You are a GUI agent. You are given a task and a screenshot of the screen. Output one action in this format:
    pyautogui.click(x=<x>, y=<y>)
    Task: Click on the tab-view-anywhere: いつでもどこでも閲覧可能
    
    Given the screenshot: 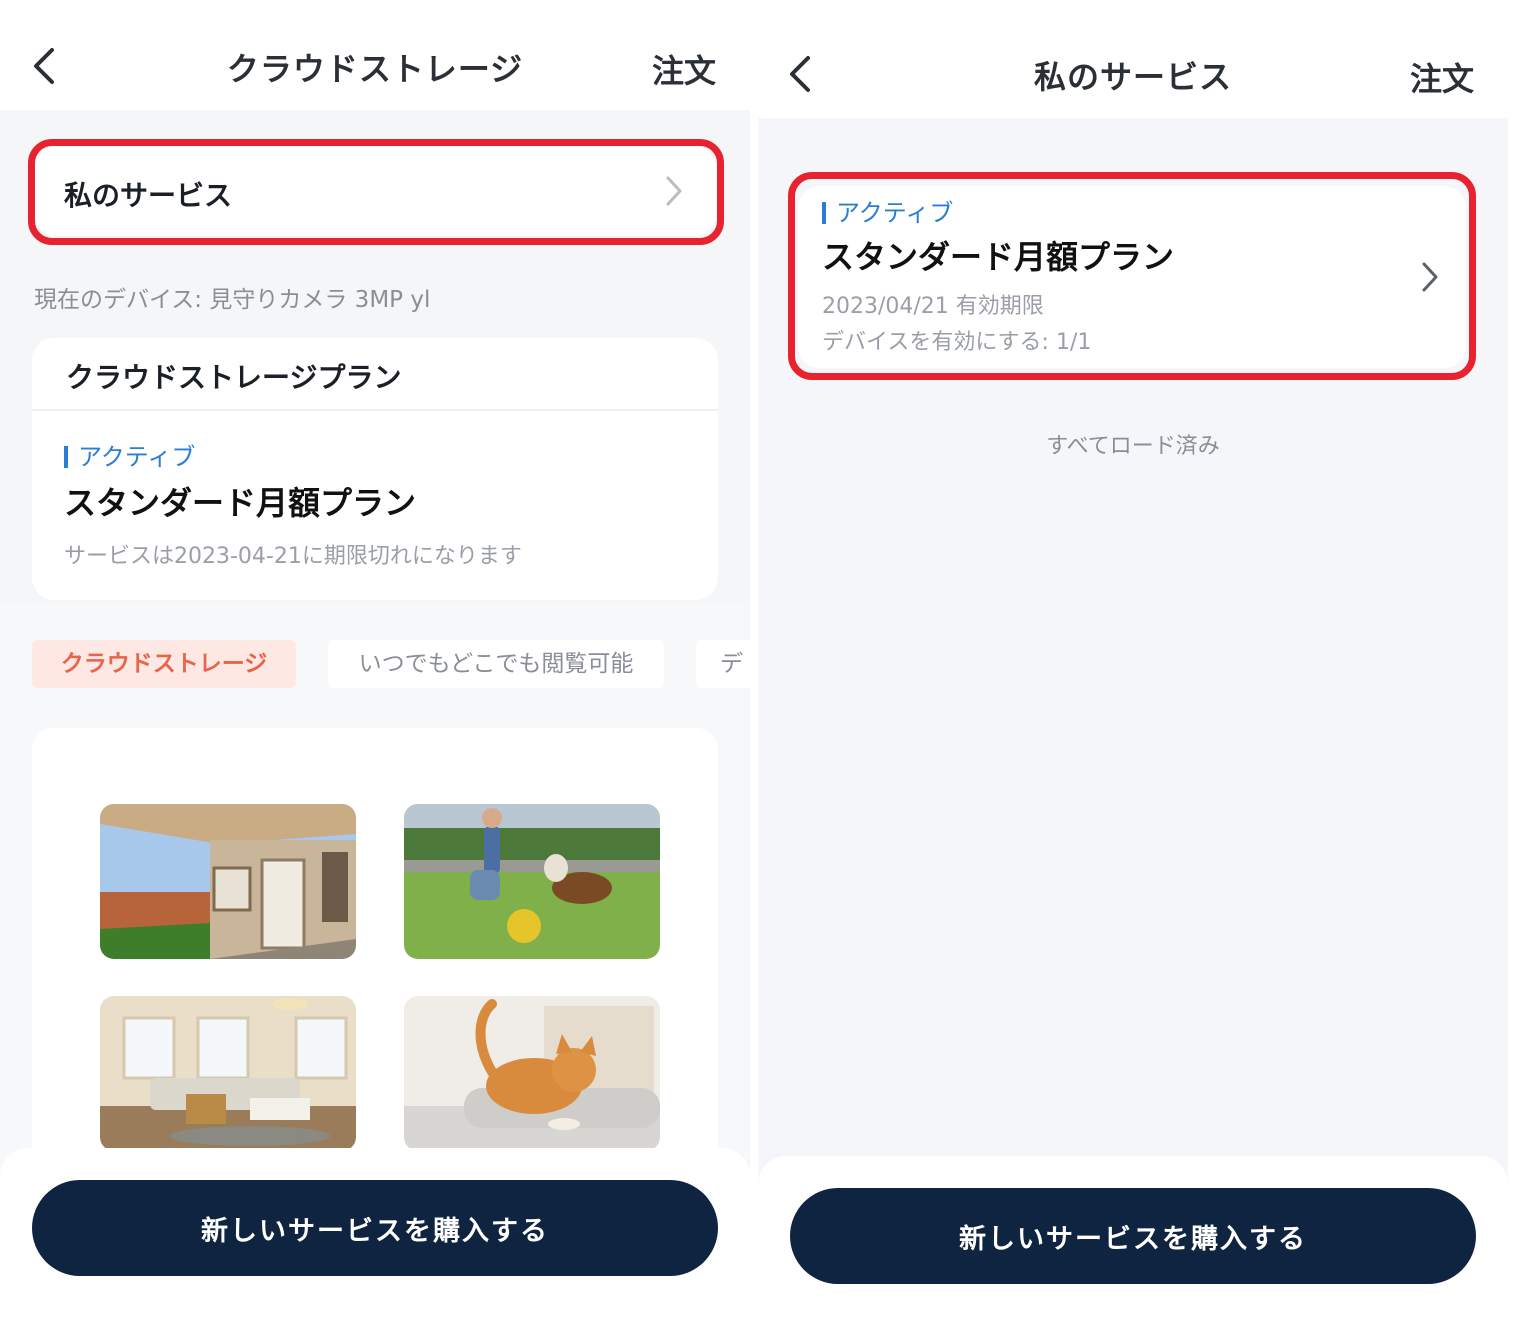 What is the action you would take?
    pyautogui.click(x=496, y=664)
    